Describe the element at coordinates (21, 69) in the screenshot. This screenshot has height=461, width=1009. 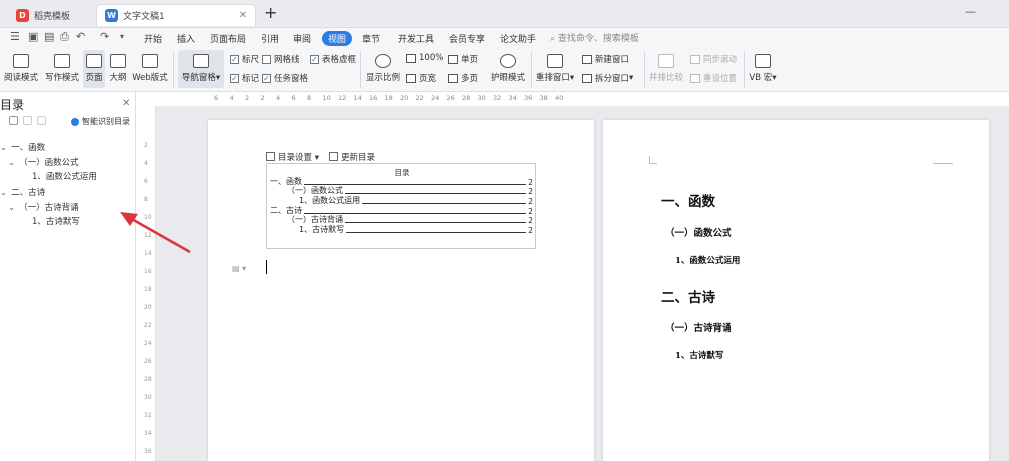
I see `read-mode-button: 阅读模式` at that location.